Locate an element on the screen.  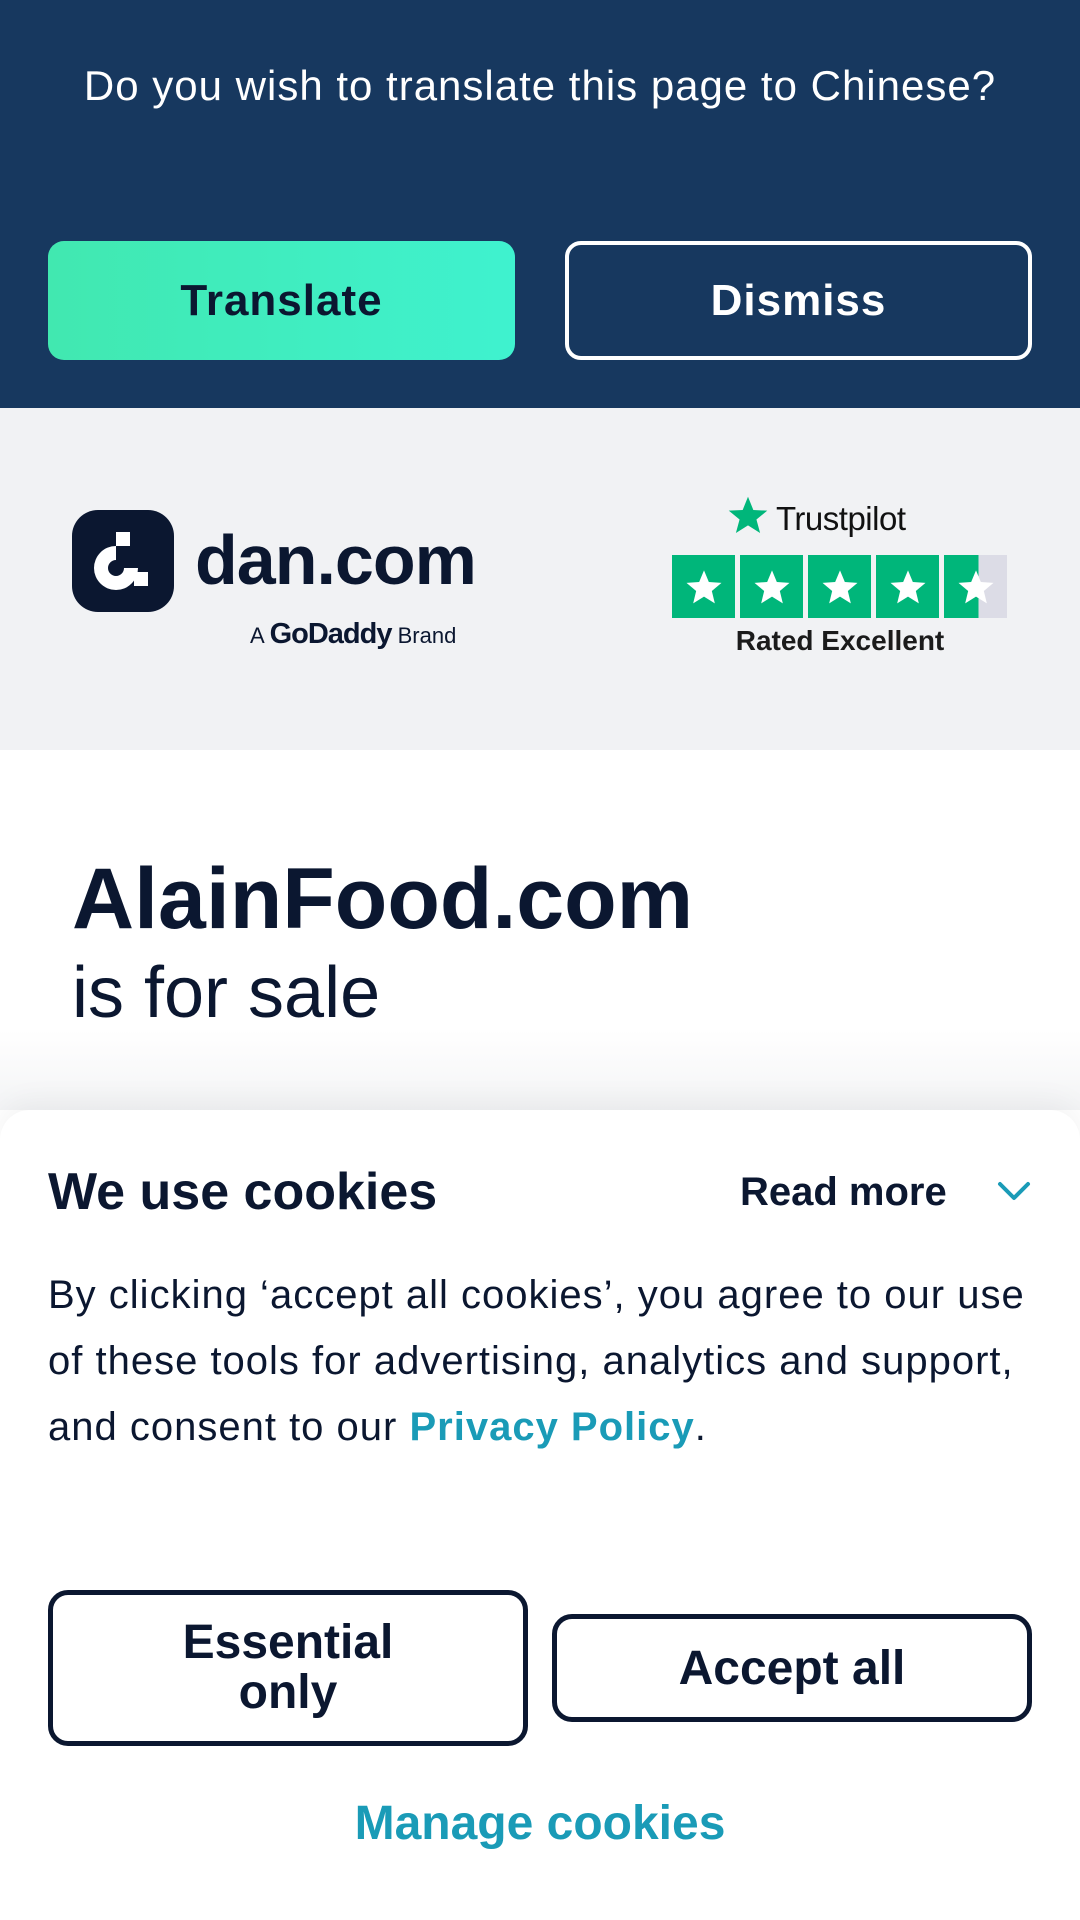
trustpilot-star-icon is located at coordinates (748, 515).